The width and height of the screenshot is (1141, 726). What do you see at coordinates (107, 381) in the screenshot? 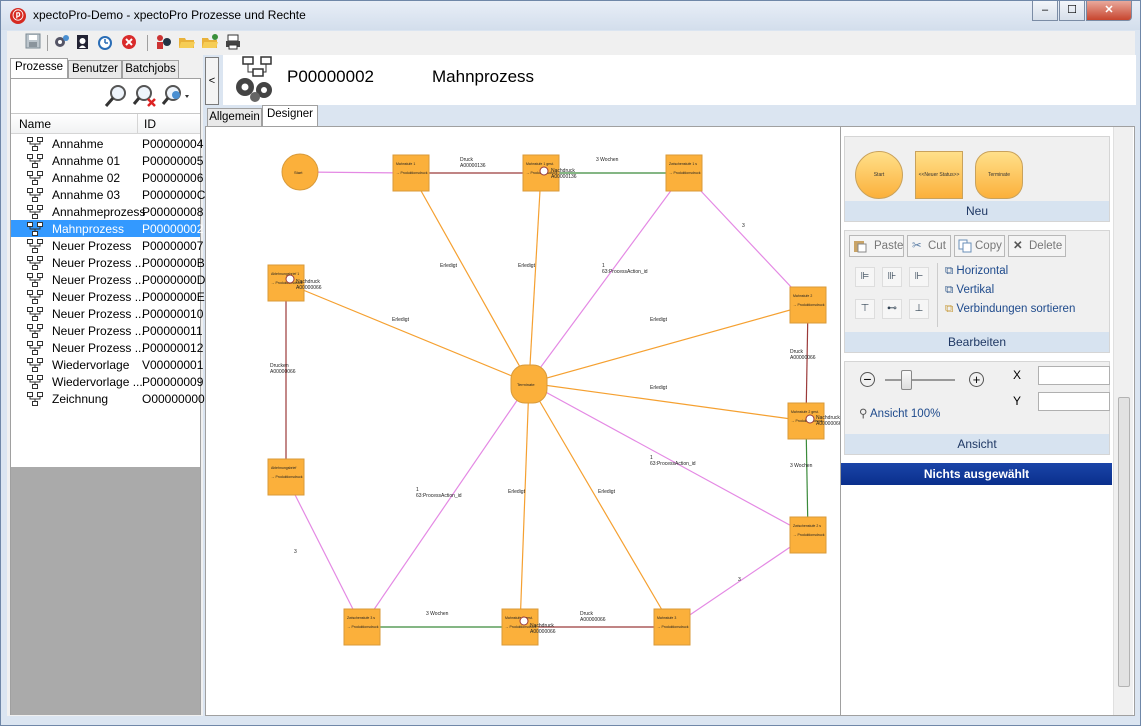
I see `list-item: Wiedervorlage ... P00000009` at bounding box center [107, 381].